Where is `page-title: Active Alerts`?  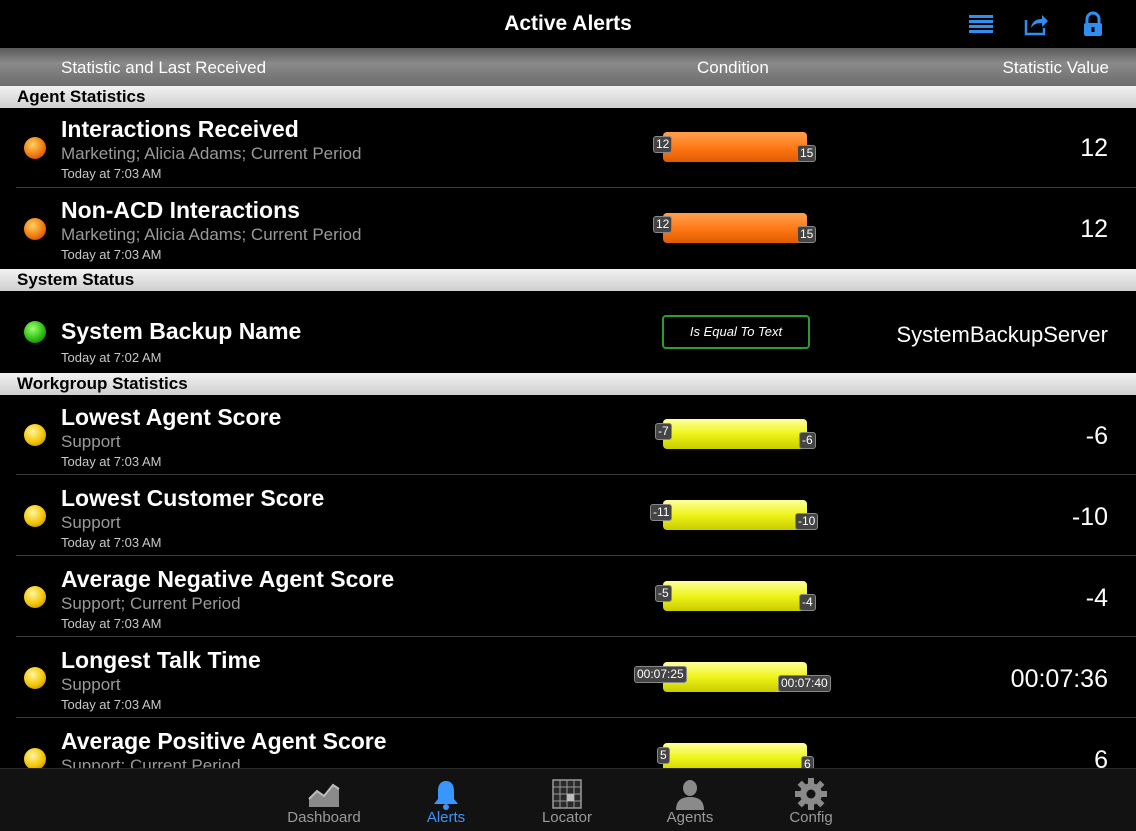 page-title: Active Alerts is located at coordinates (568, 23).